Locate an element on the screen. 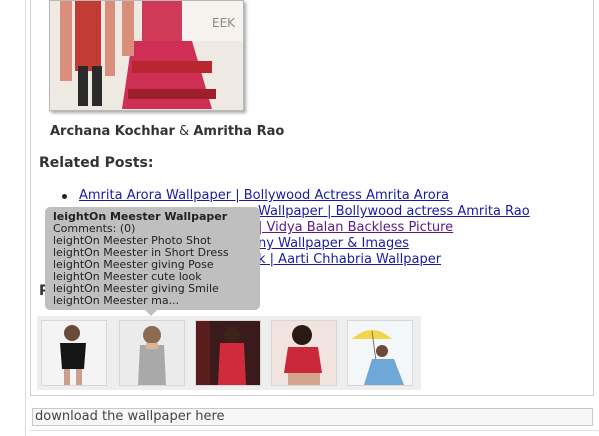  related-posts-heading: Related Posts: is located at coordinates (96, 163).